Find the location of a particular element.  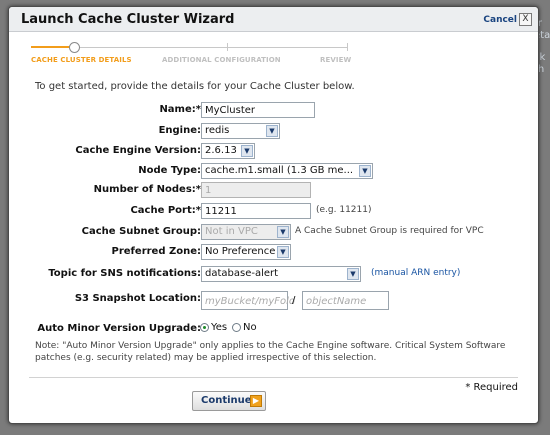

subnet-group-label: Cache Subnet Group: is located at coordinates (141, 231).